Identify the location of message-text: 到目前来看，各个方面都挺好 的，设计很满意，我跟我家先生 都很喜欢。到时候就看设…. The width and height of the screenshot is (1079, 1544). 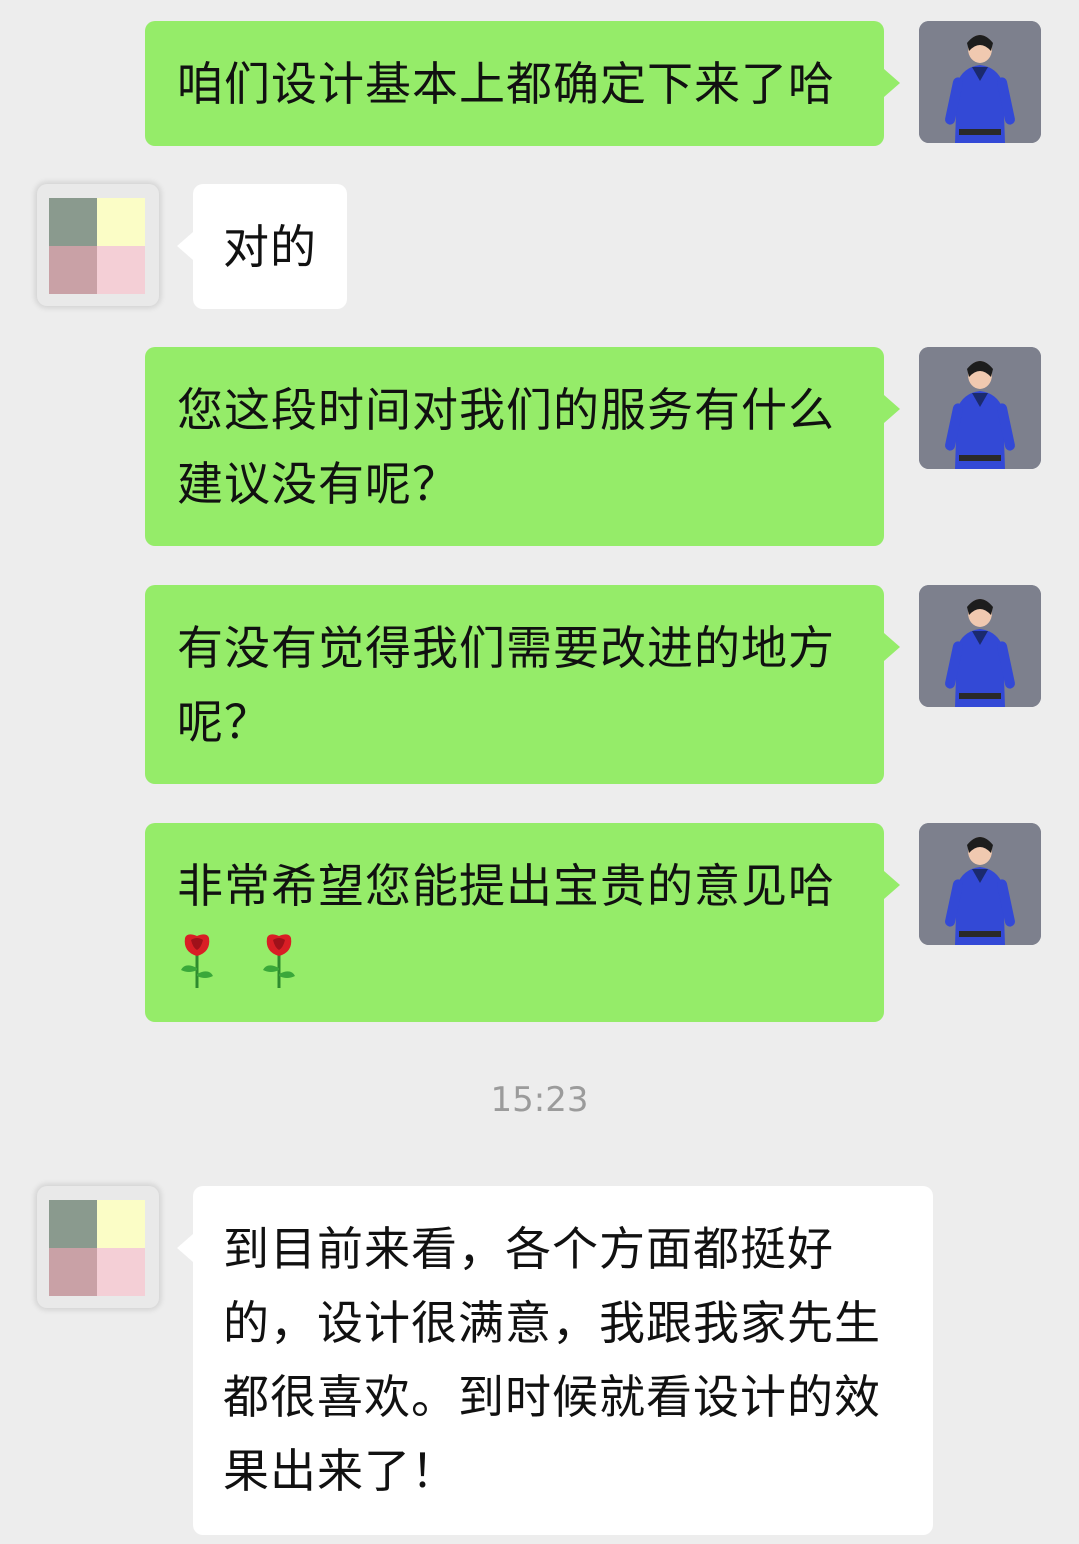
(552, 1360).